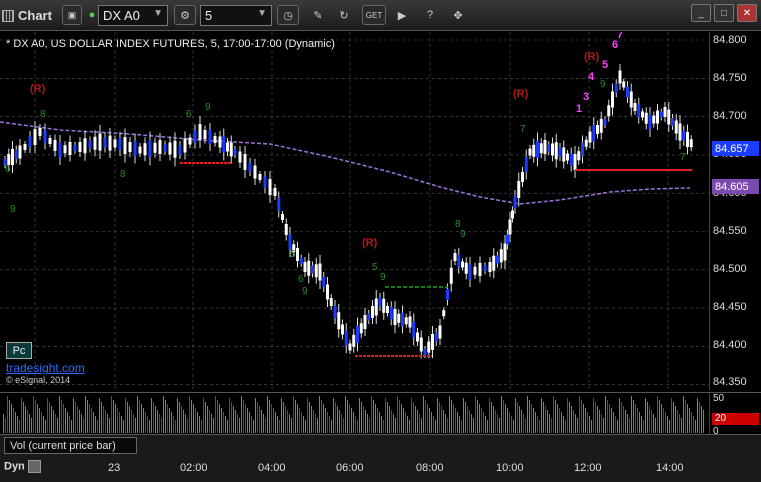 The image size is (761, 482). I want to click on countdown-number: 7, so click(683, 157).